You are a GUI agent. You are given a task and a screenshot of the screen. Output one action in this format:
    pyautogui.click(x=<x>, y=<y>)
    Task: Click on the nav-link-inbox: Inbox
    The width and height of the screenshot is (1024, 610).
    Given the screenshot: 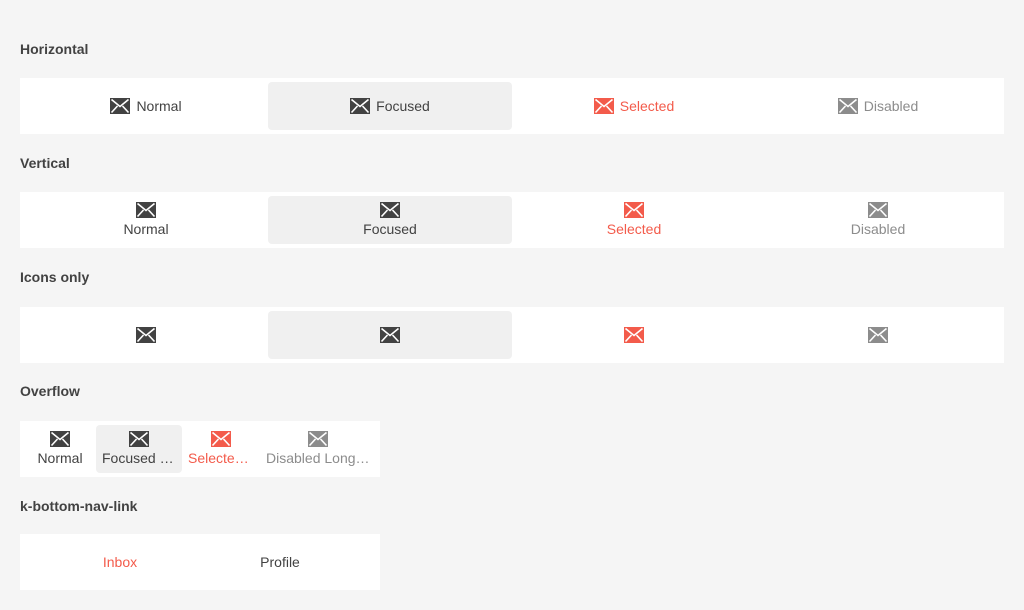 What is the action you would take?
    pyautogui.click(x=120, y=562)
    